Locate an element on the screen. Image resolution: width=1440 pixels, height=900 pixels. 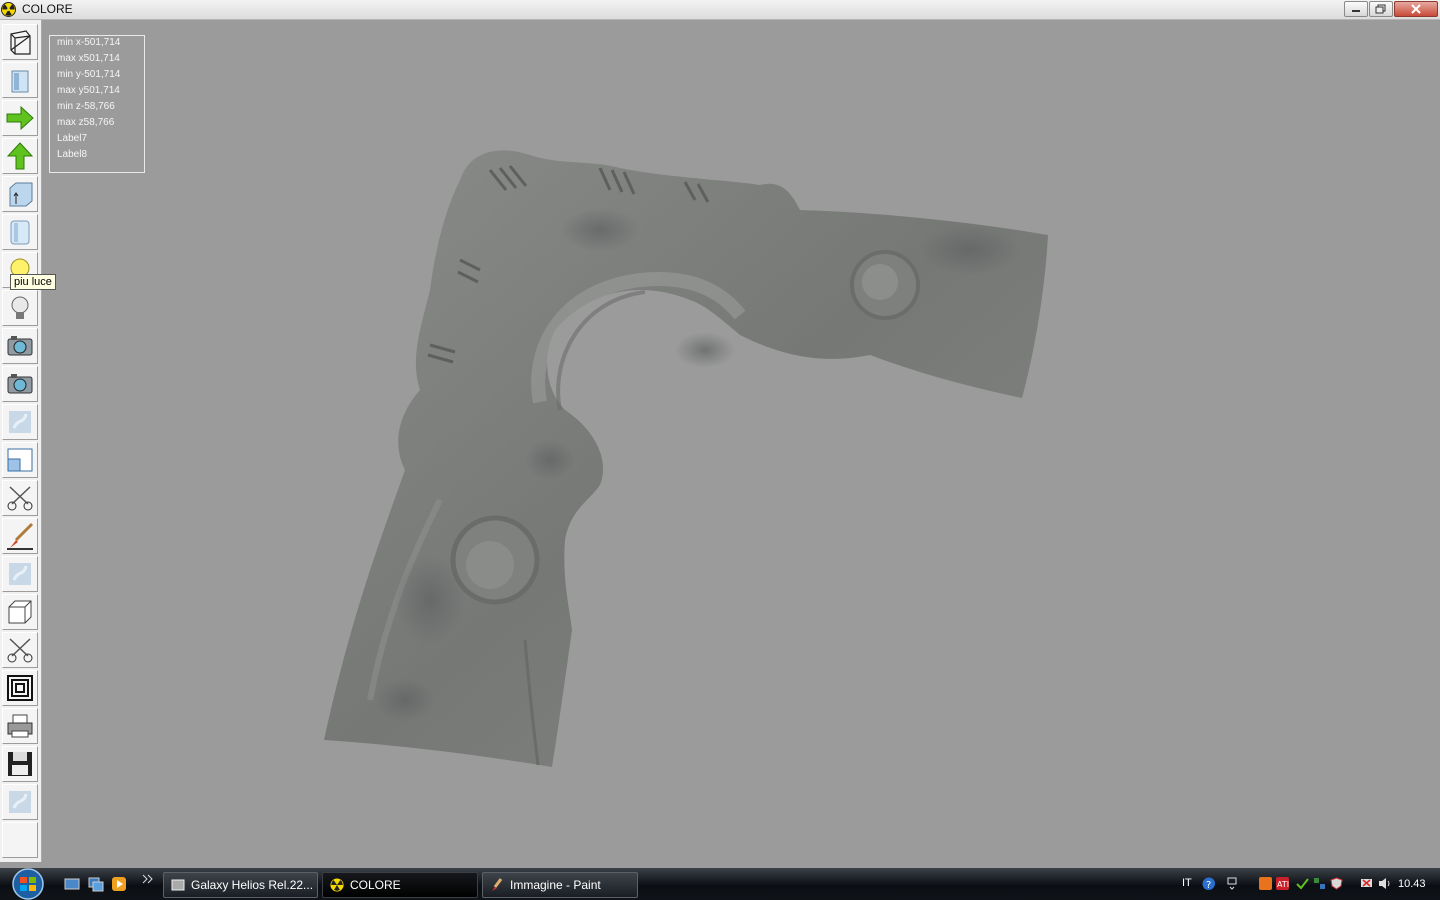
light-bulb-icon is located at coordinates (20, 307).